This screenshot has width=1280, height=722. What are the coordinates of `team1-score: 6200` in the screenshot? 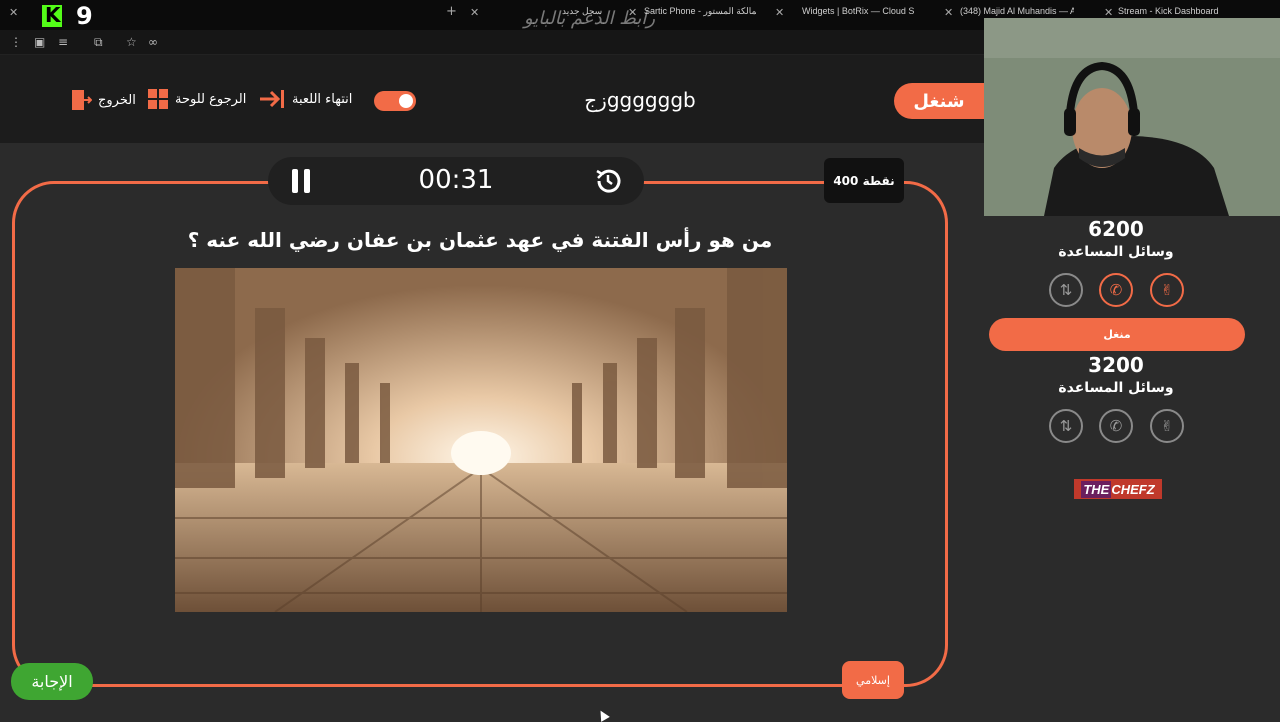 It's located at (1116, 229).